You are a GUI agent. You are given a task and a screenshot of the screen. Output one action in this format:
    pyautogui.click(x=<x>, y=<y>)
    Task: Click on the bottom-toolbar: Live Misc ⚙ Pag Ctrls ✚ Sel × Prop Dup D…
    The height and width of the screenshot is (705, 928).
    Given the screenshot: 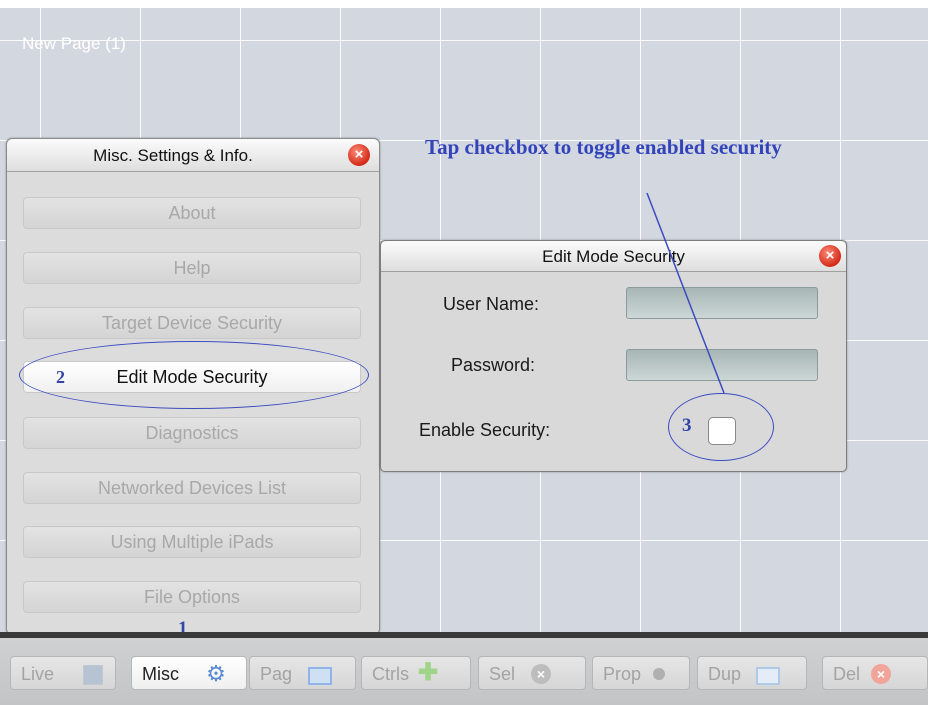 What is the action you would take?
    pyautogui.click(x=464, y=668)
    